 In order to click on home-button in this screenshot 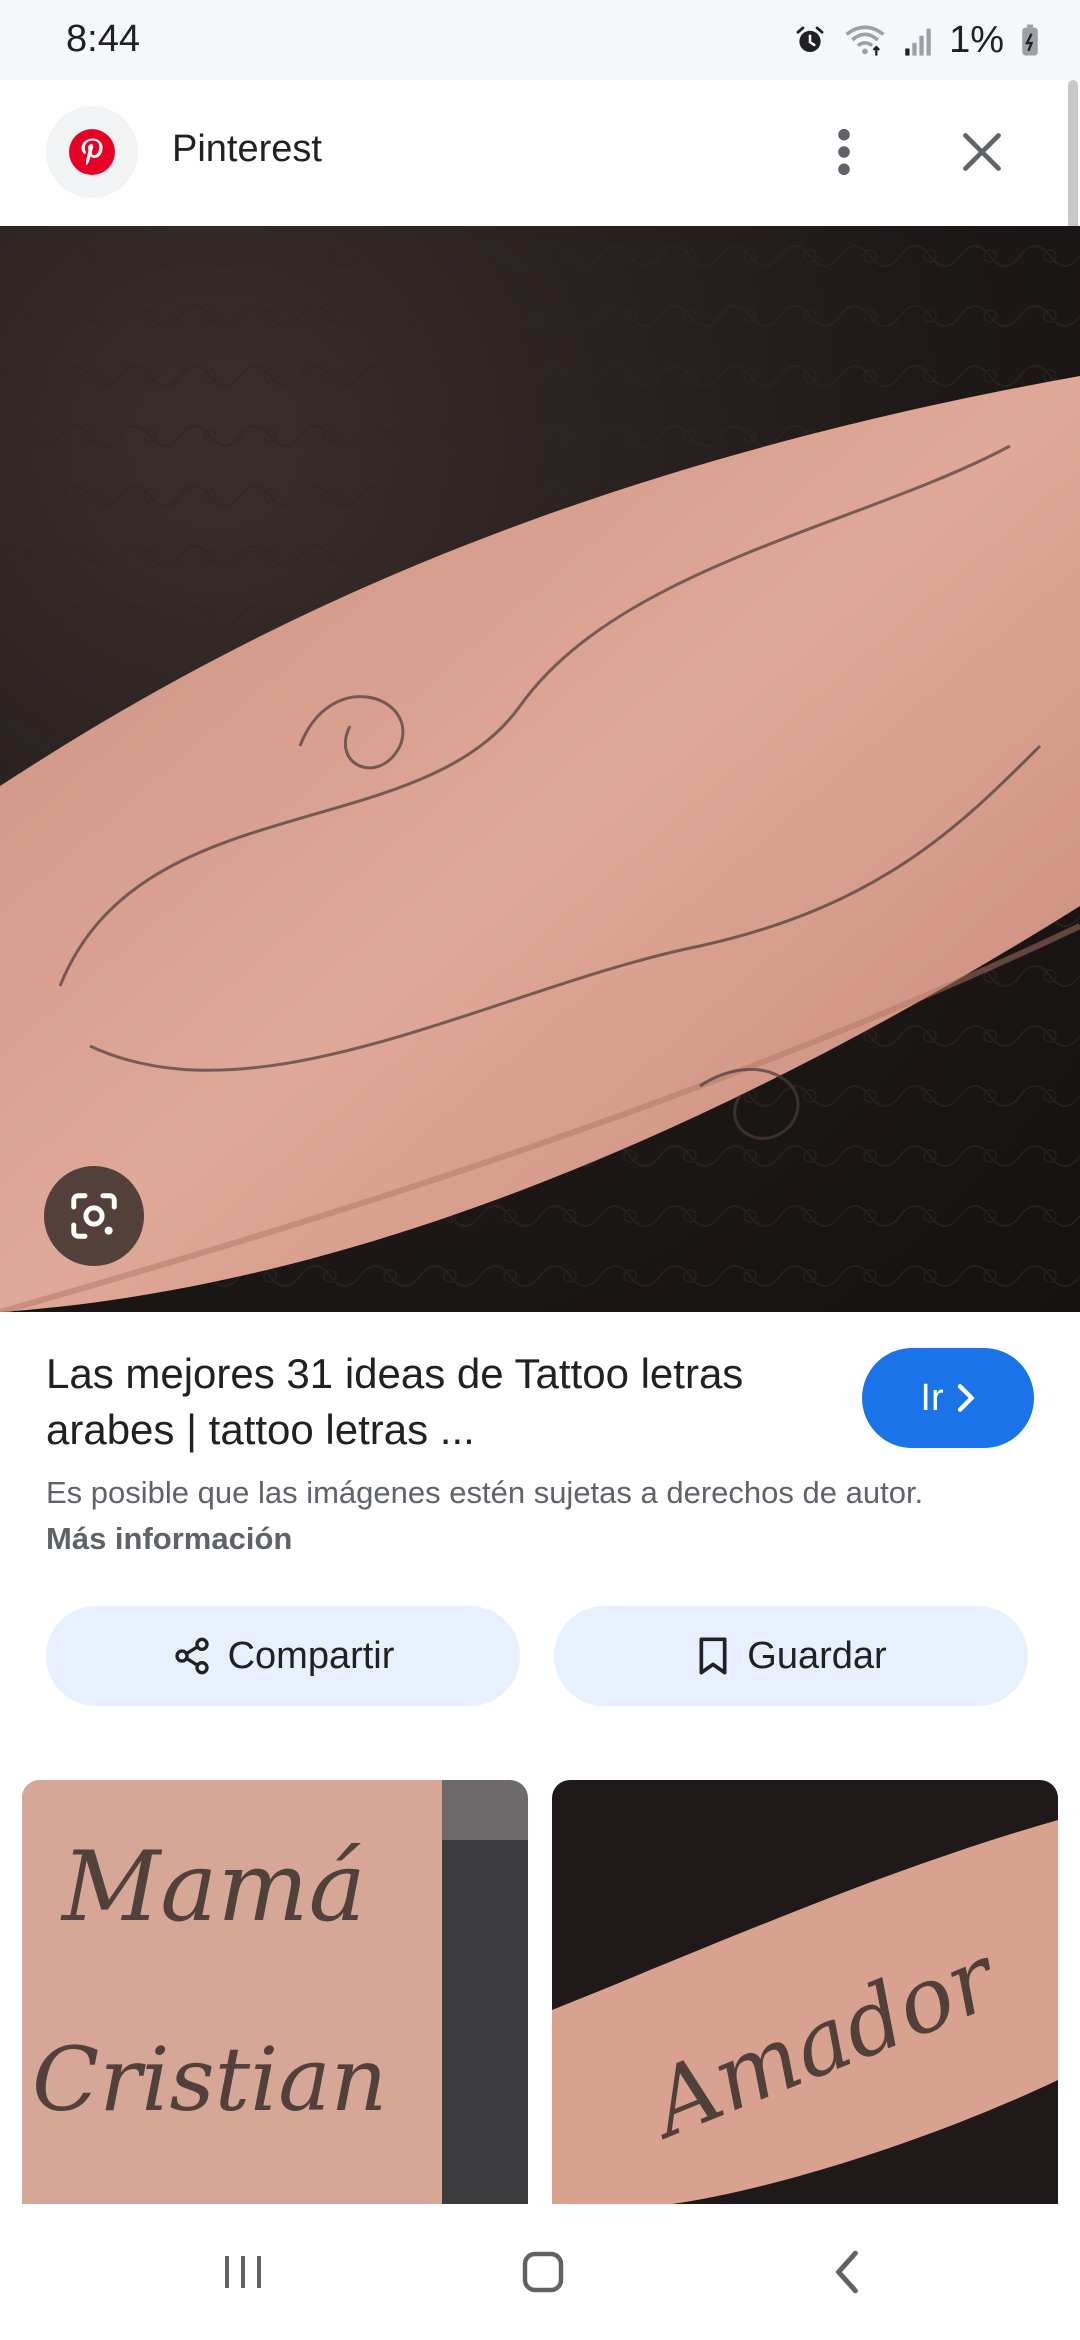, I will do `click(543, 2272)`.